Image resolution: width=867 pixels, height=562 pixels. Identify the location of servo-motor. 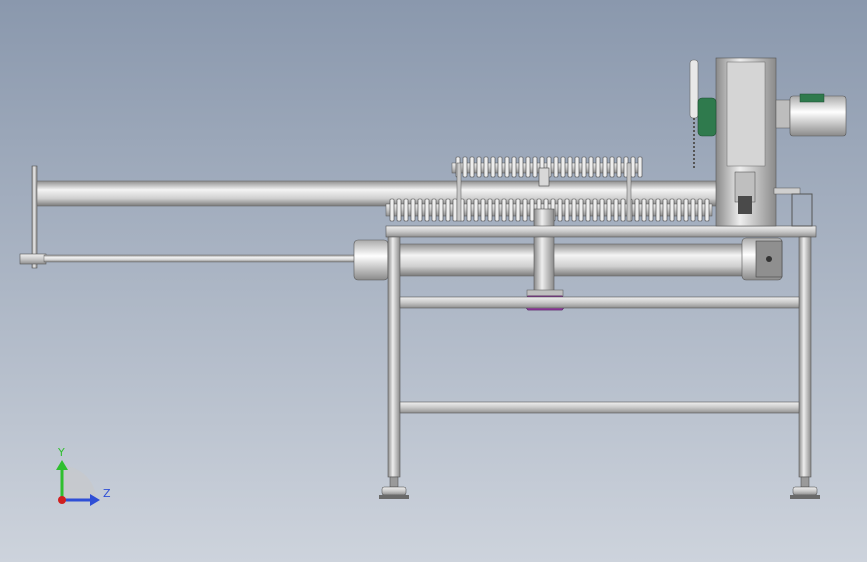
(811, 115).